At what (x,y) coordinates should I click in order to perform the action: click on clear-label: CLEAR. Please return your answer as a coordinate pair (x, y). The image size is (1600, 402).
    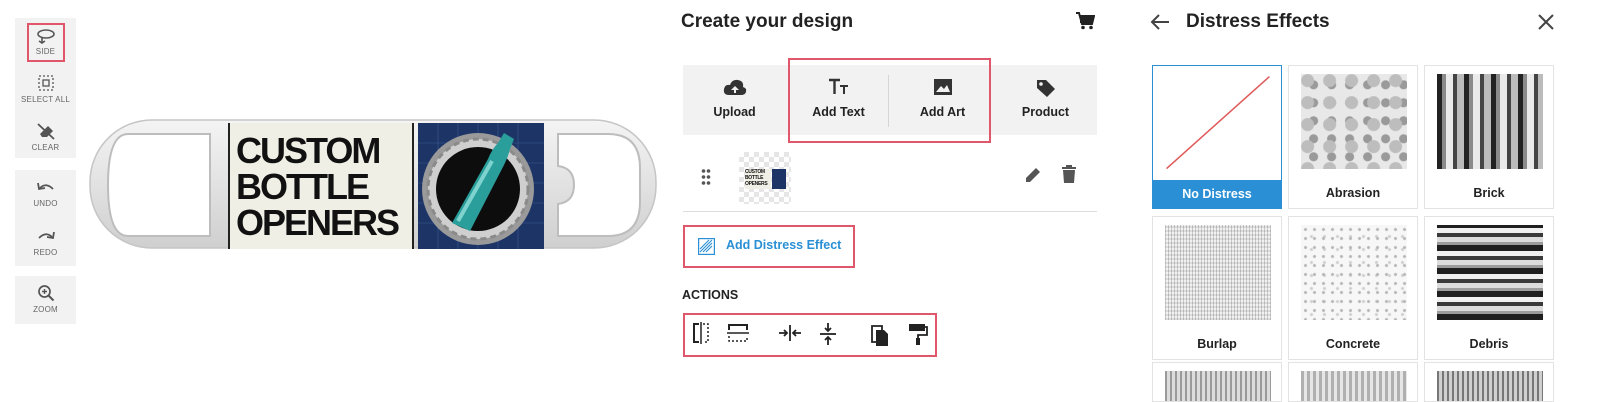
    Looking at the image, I should click on (45, 147).